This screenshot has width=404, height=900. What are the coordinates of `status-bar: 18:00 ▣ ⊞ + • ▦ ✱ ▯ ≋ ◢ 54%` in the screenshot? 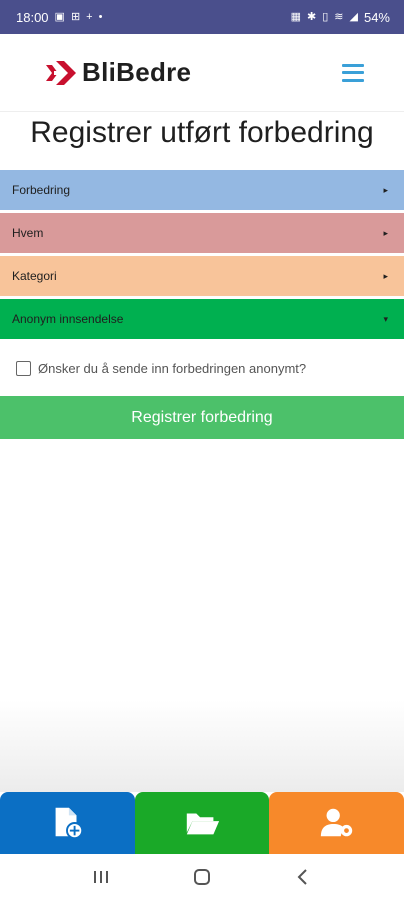 It's located at (202, 17).